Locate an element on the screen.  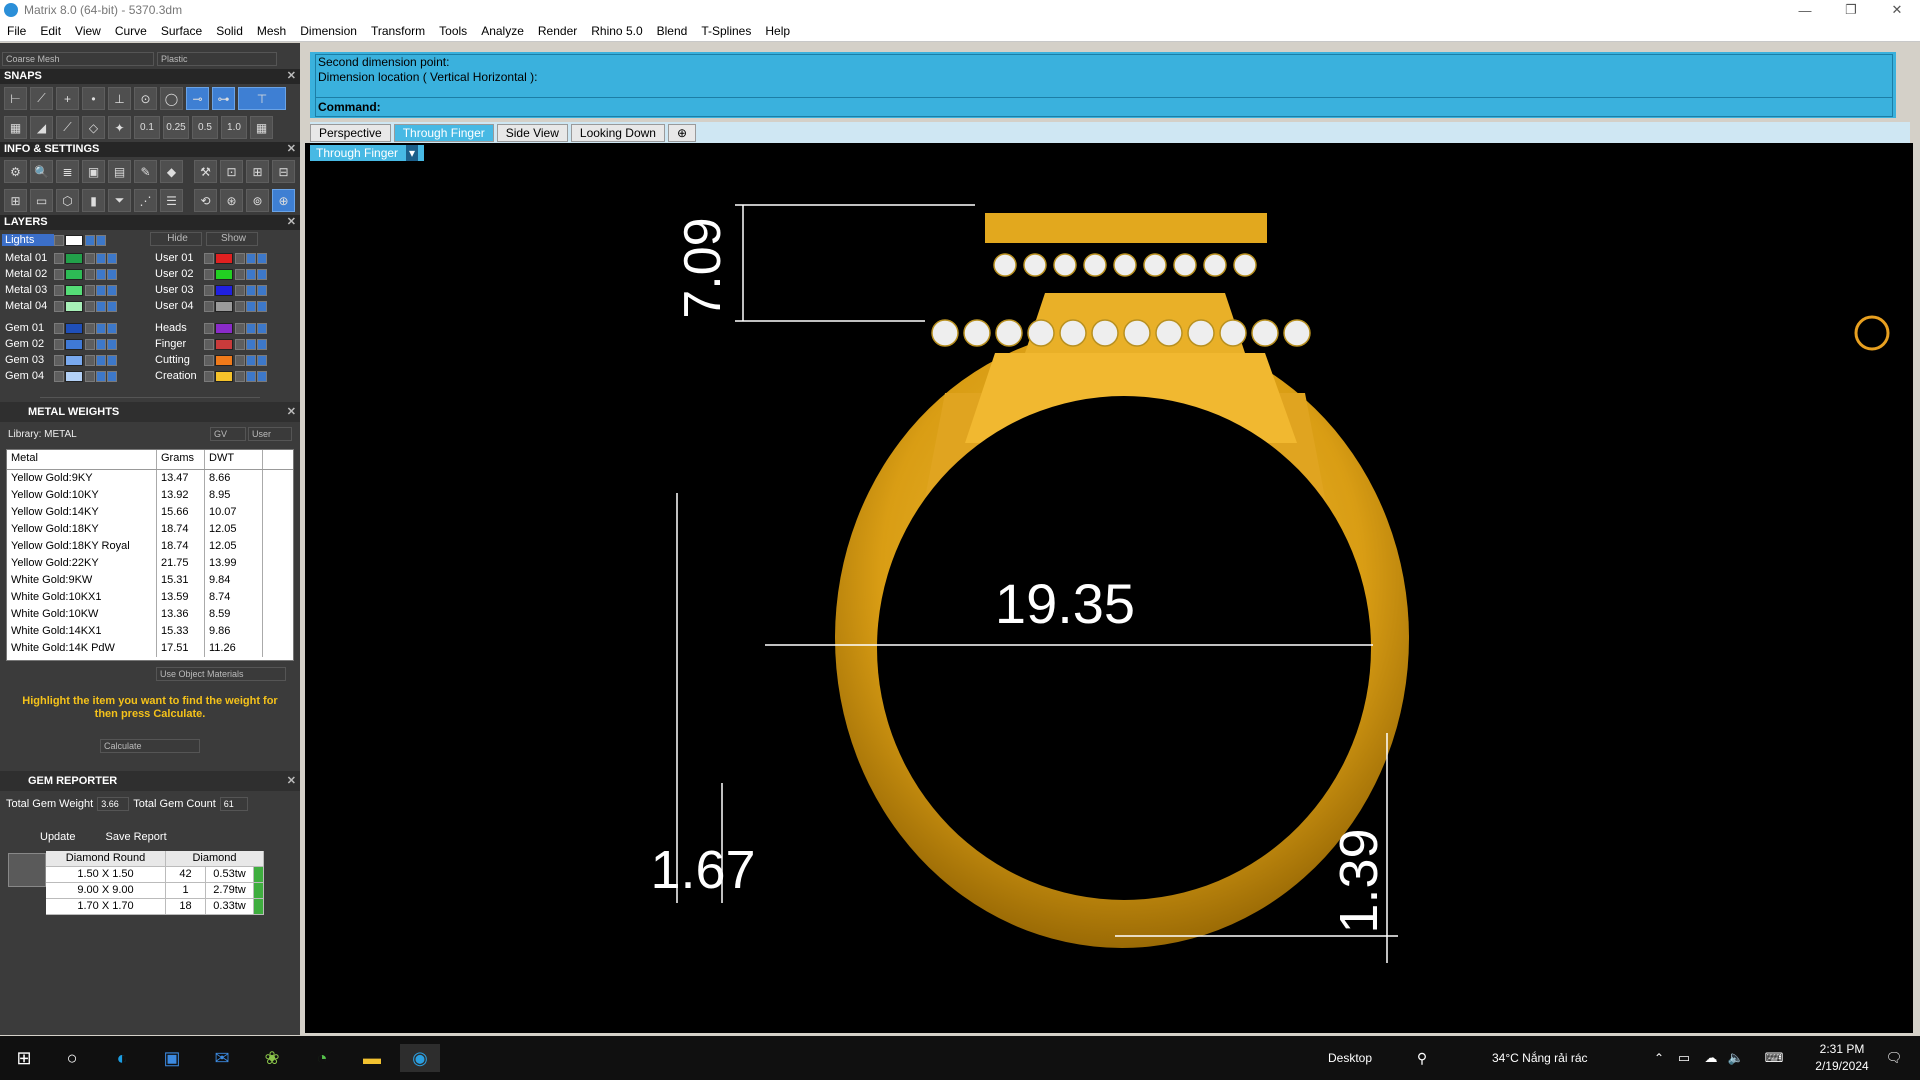
hide-button: Hide is located at coordinates (176, 239).